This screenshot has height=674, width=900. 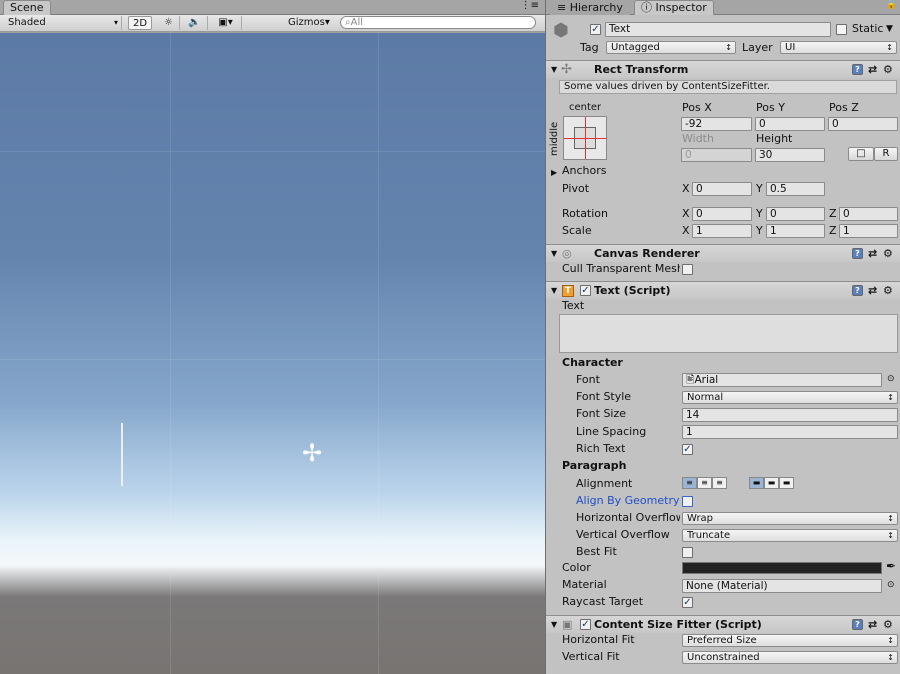 What do you see at coordinates (438, 22) in the screenshot?
I see `scene-search-input: ⌕All` at bounding box center [438, 22].